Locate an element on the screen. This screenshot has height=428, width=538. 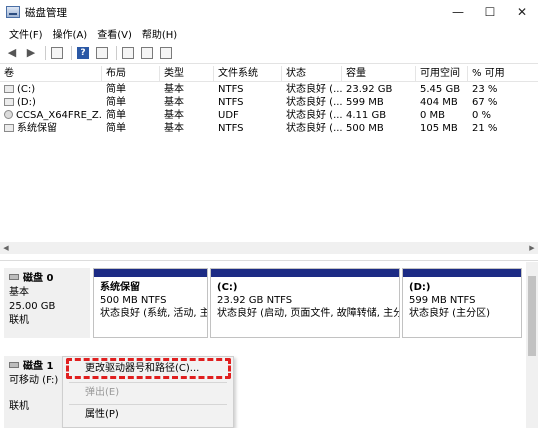
volume-name: (D:) is located at coordinates (26, 102).